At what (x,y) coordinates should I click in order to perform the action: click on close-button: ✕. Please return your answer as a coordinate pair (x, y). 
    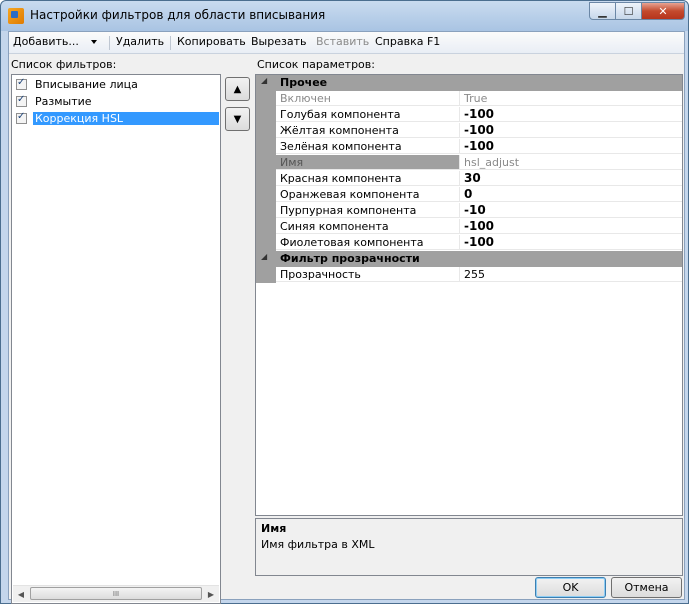
    Looking at the image, I should click on (663, 11).